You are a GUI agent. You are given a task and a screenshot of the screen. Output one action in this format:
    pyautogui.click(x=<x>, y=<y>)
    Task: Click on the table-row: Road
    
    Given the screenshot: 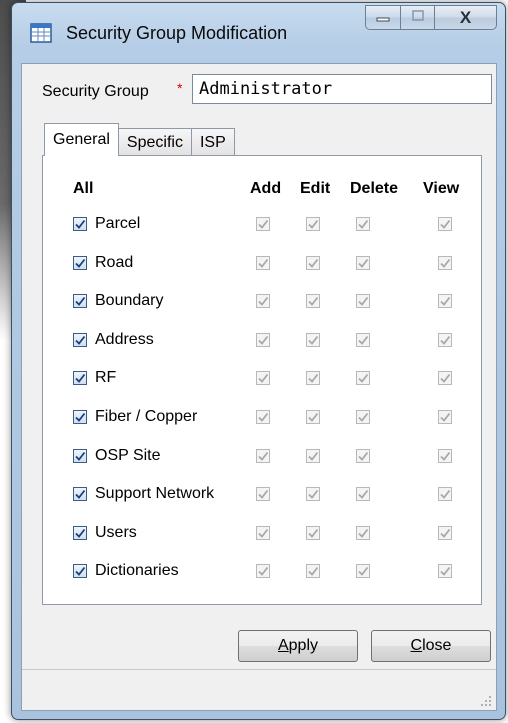 What is the action you would take?
    pyautogui.click(x=262, y=265)
    